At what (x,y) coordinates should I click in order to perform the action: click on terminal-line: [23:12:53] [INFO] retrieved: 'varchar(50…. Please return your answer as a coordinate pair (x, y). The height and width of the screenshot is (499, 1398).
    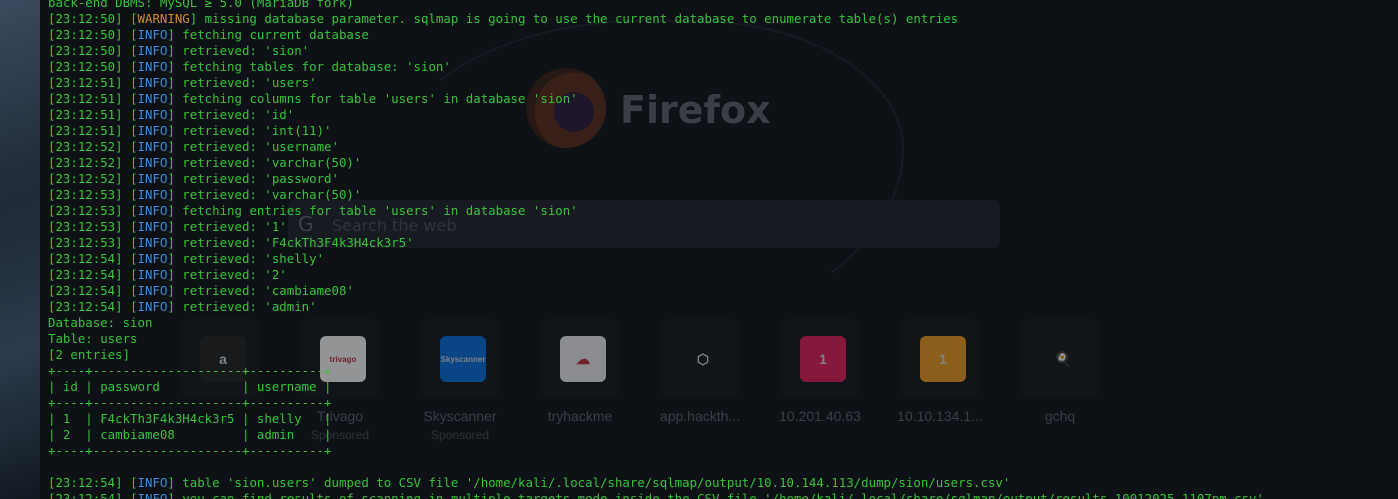
    Looking at the image, I should click on (656, 195).